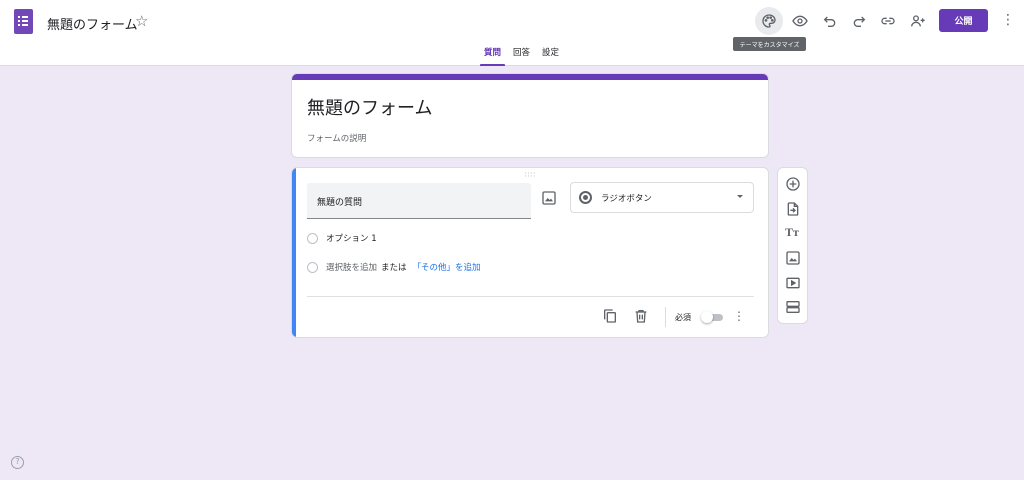 The height and width of the screenshot is (480, 1024). Describe the element at coordinates (800, 21) in the screenshot. I see `preview-eye-icon` at that location.